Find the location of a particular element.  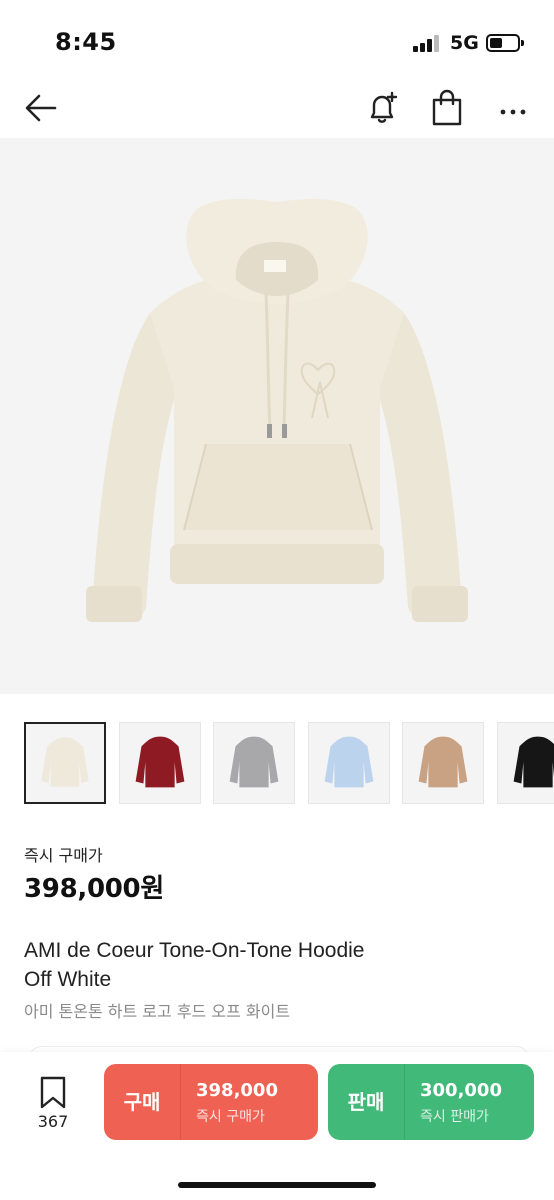

buy-label: 구매 is located at coordinates (142, 1102).